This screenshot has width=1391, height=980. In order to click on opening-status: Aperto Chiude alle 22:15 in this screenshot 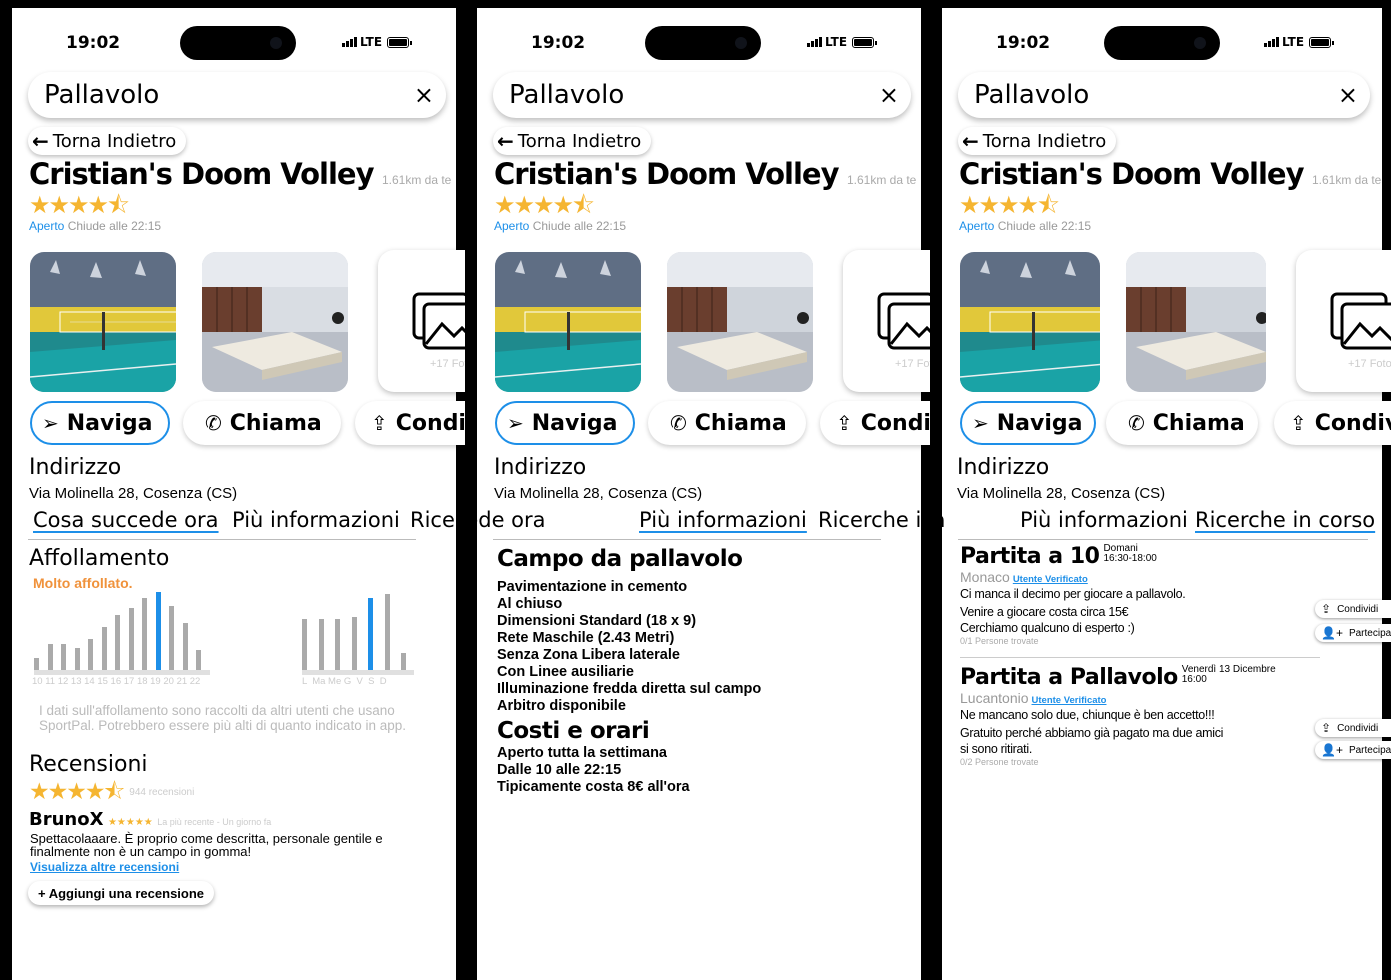, I will do `click(1025, 226)`.